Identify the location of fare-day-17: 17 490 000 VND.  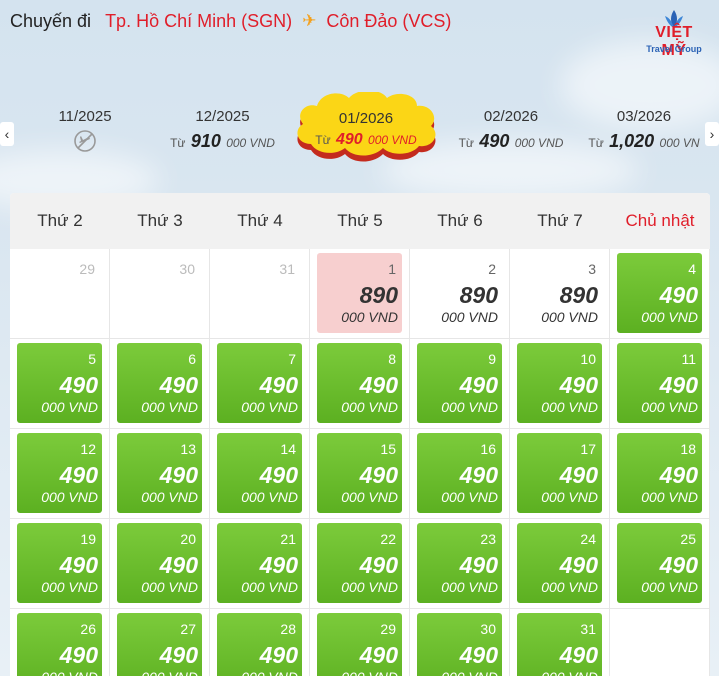
(559, 473).